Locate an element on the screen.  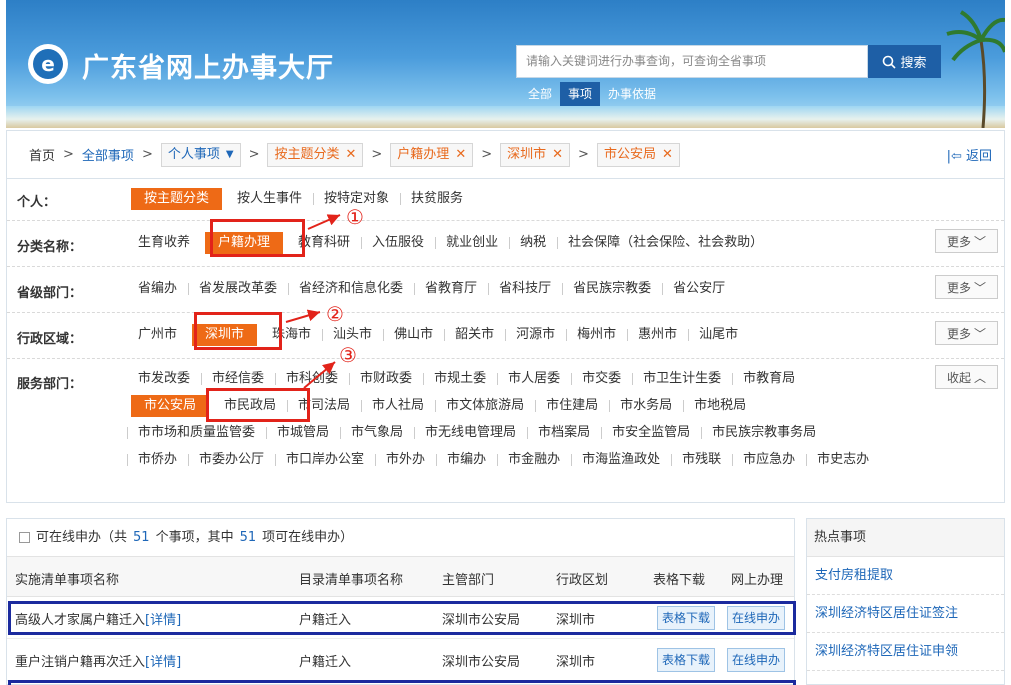
hot-items-panel: 热点事项 支付房租提取 深圳经济特区居住证签注 深圳经济特区居住证申领 is located at coordinates (905, 601).